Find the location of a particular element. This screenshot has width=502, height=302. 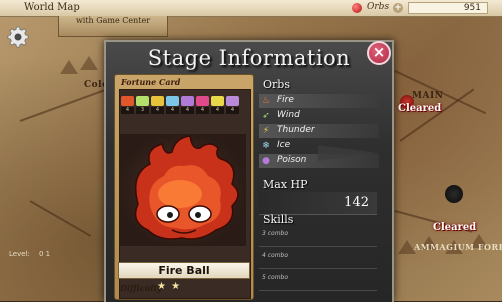

skill-row: 4 combo is located at coordinates (318, 259).